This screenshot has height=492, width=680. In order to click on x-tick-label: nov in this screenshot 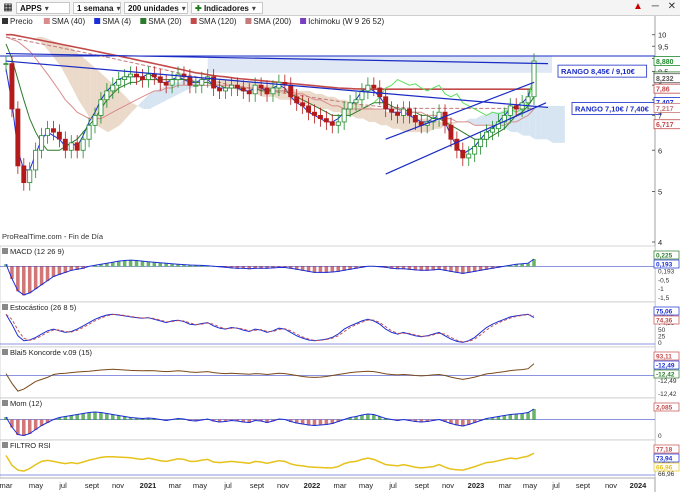, I will do `click(283, 485)`.